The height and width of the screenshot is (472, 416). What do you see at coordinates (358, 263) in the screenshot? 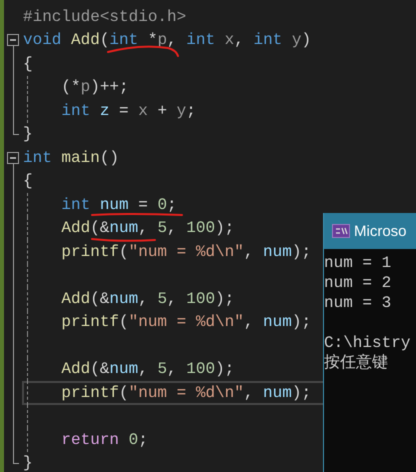
I see `console-line: num = 1` at bounding box center [358, 263].